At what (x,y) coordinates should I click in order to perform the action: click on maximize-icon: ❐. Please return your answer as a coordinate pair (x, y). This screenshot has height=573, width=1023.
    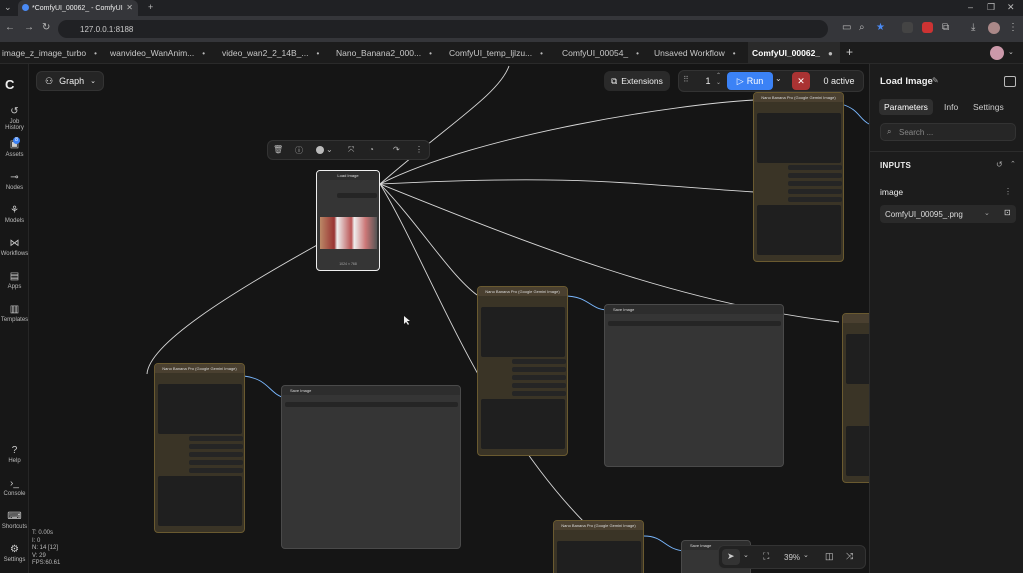
    Looking at the image, I should click on (991, 7).